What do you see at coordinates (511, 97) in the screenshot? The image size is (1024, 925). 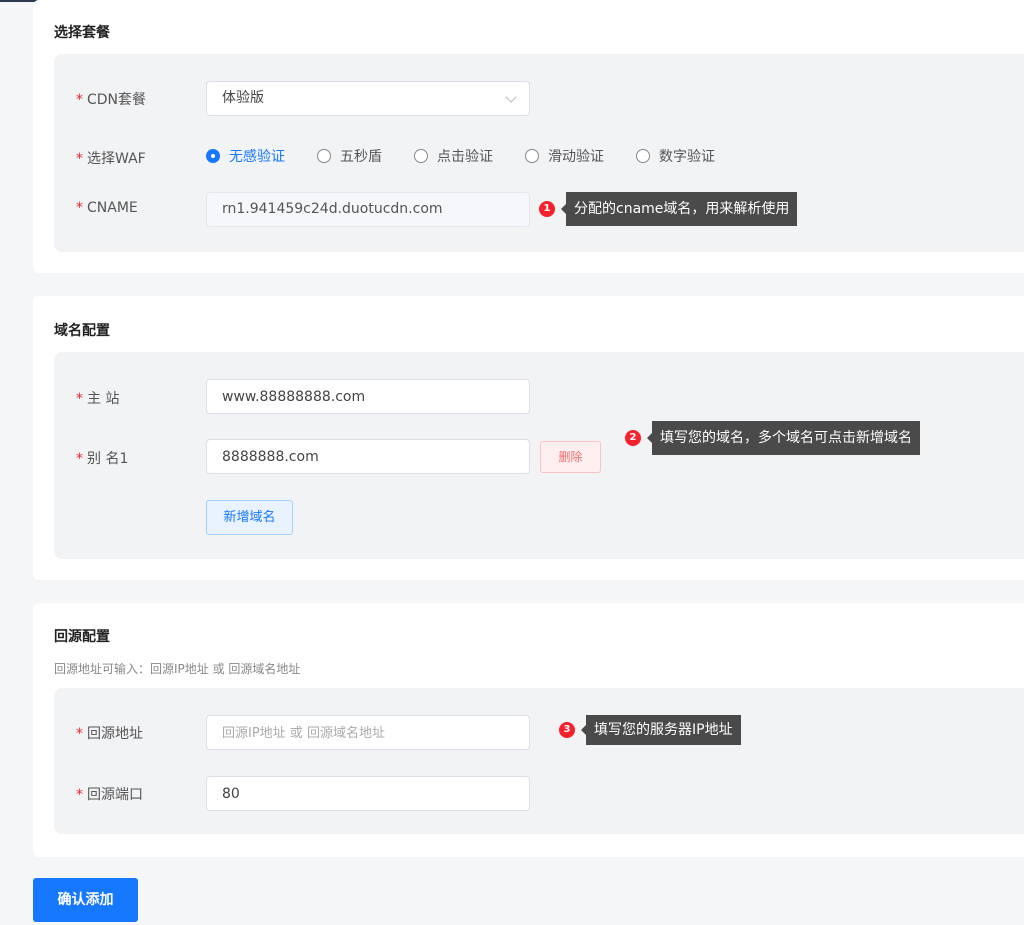 I see `chevron-down-icon` at bounding box center [511, 97].